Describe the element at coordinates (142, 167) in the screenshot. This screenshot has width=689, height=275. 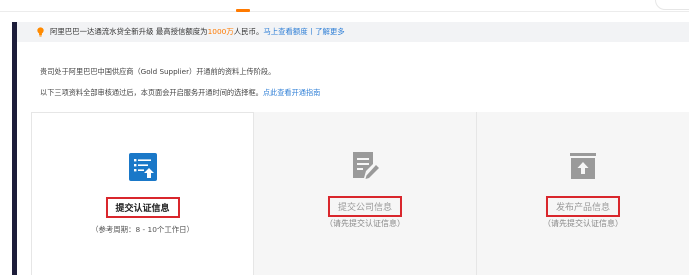
I see `submit-certification-icon` at that location.